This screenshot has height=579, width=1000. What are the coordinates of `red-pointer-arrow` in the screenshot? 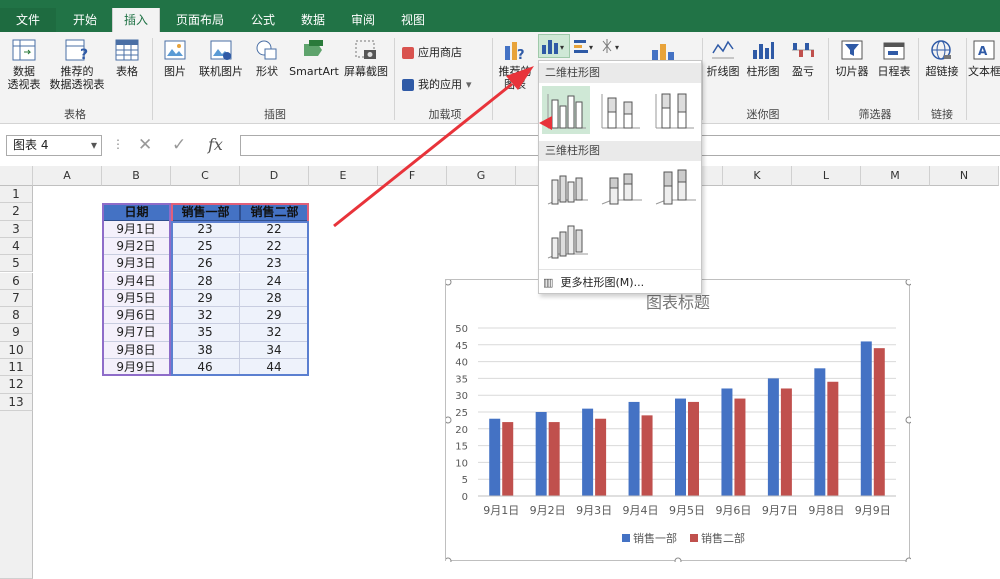 It's located at (545, 123).